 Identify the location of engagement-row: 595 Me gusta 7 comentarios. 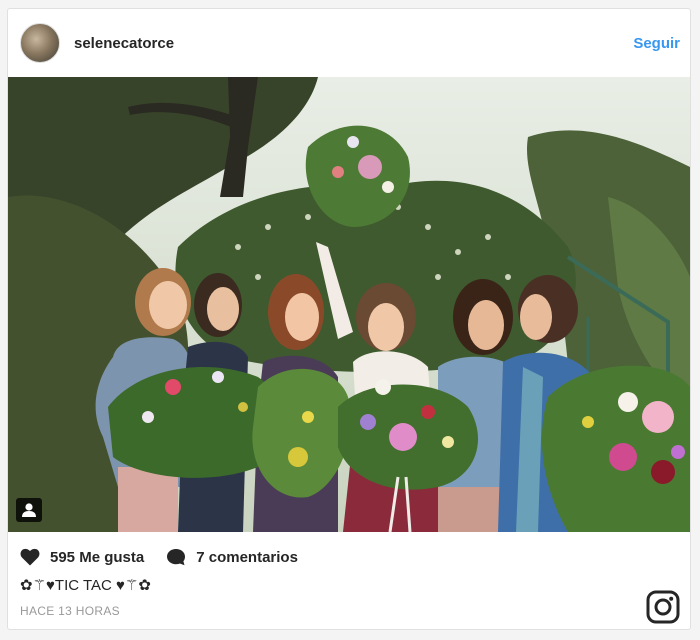
(159, 557).